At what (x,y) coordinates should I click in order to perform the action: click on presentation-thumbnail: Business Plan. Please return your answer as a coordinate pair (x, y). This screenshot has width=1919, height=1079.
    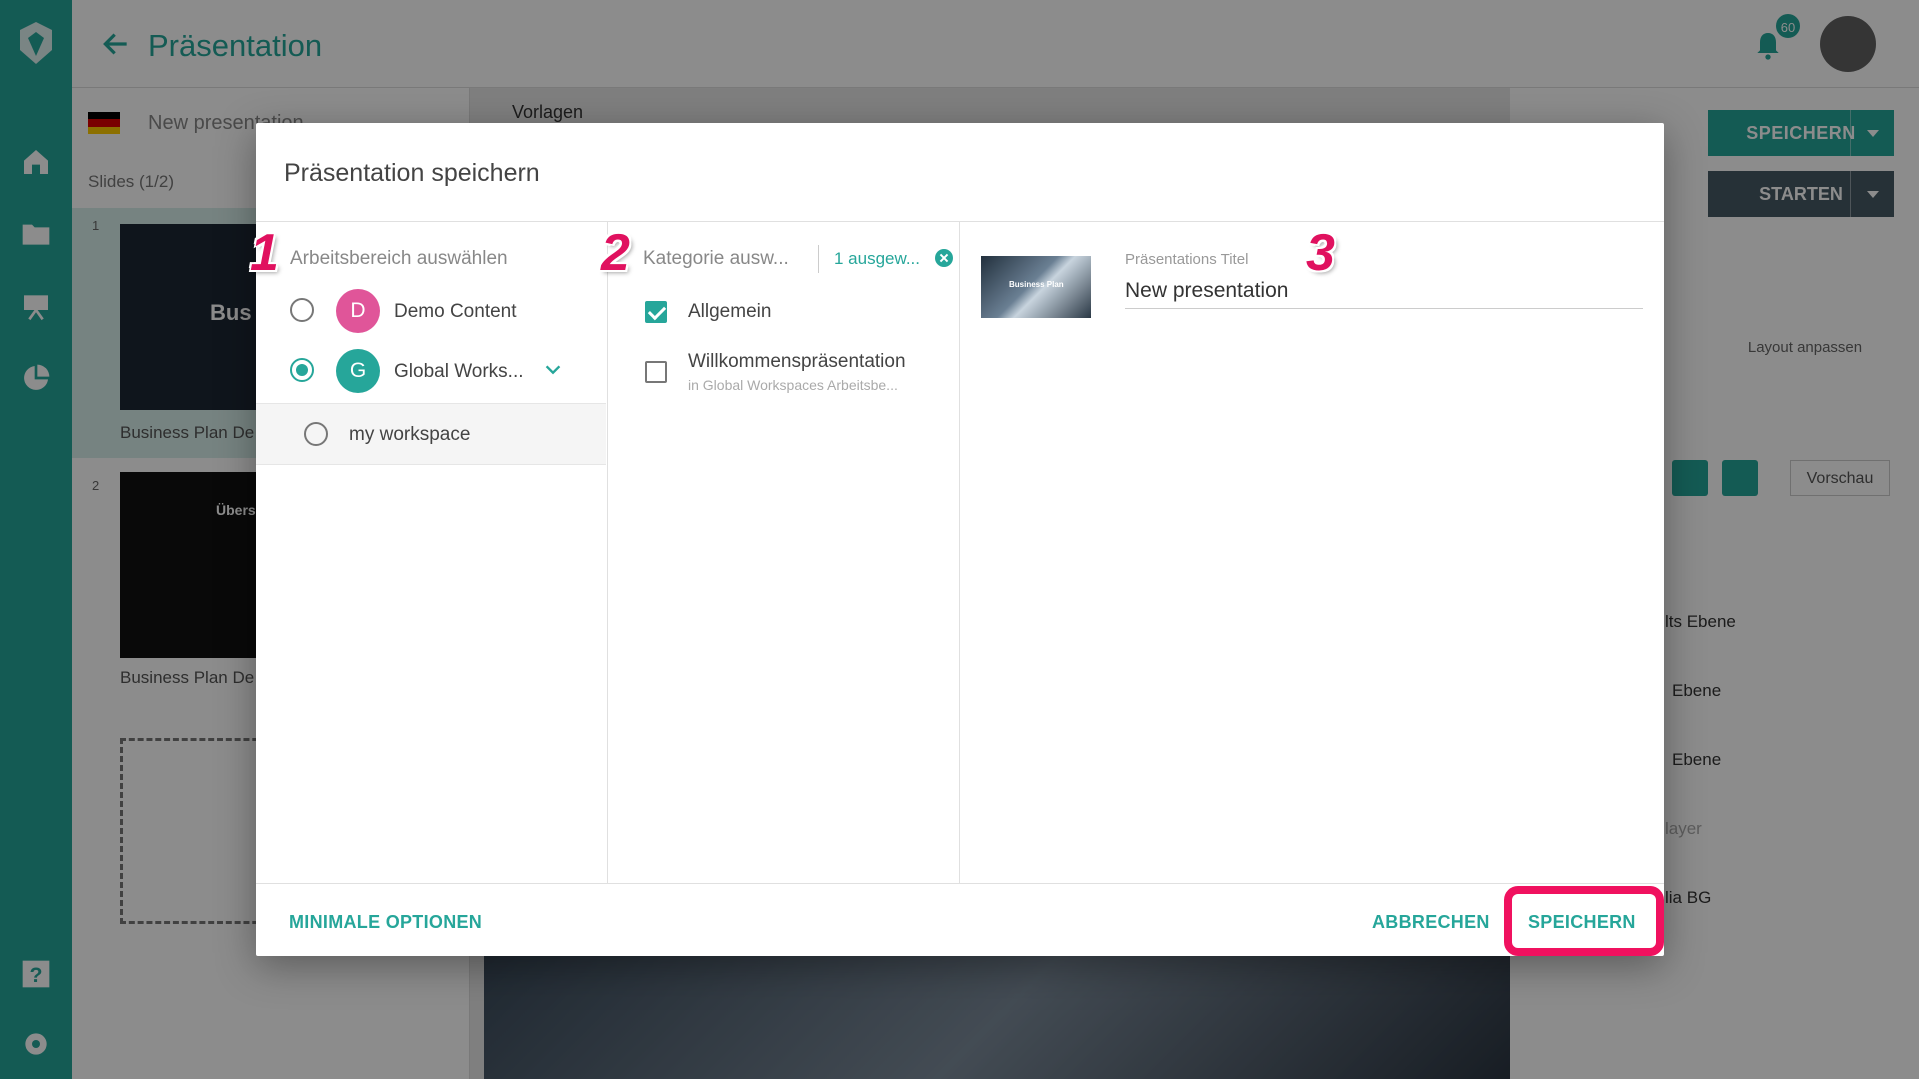
    Looking at the image, I should click on (1036, 287).